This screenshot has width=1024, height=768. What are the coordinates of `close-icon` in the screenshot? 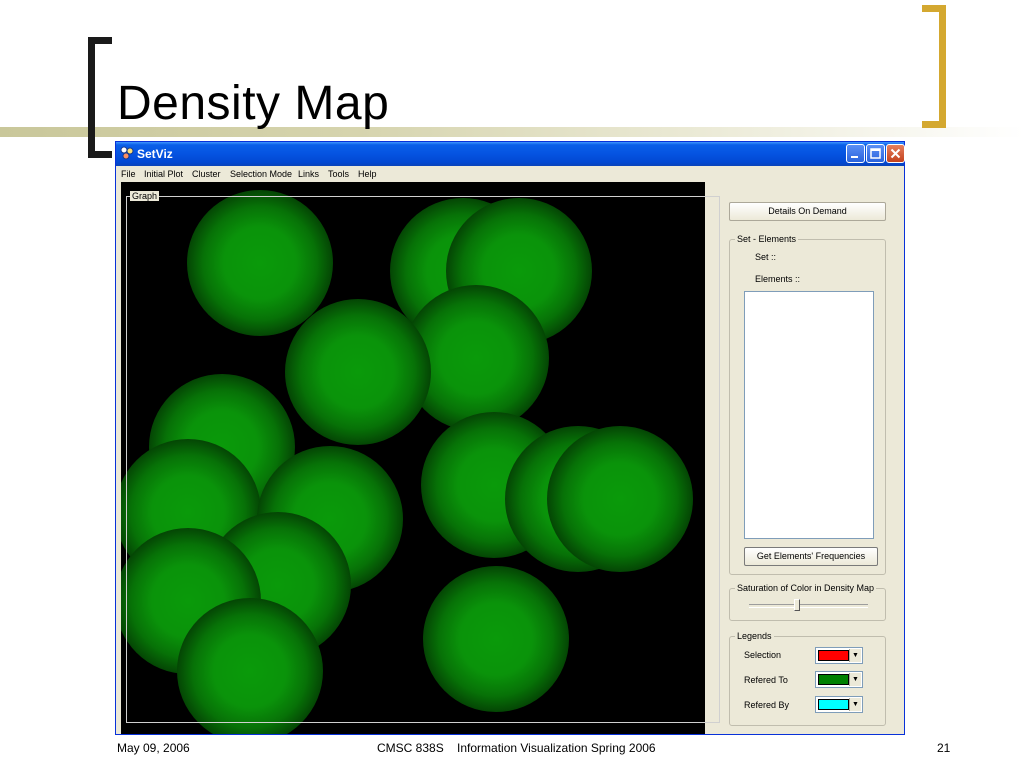 It's located at (895, 153).